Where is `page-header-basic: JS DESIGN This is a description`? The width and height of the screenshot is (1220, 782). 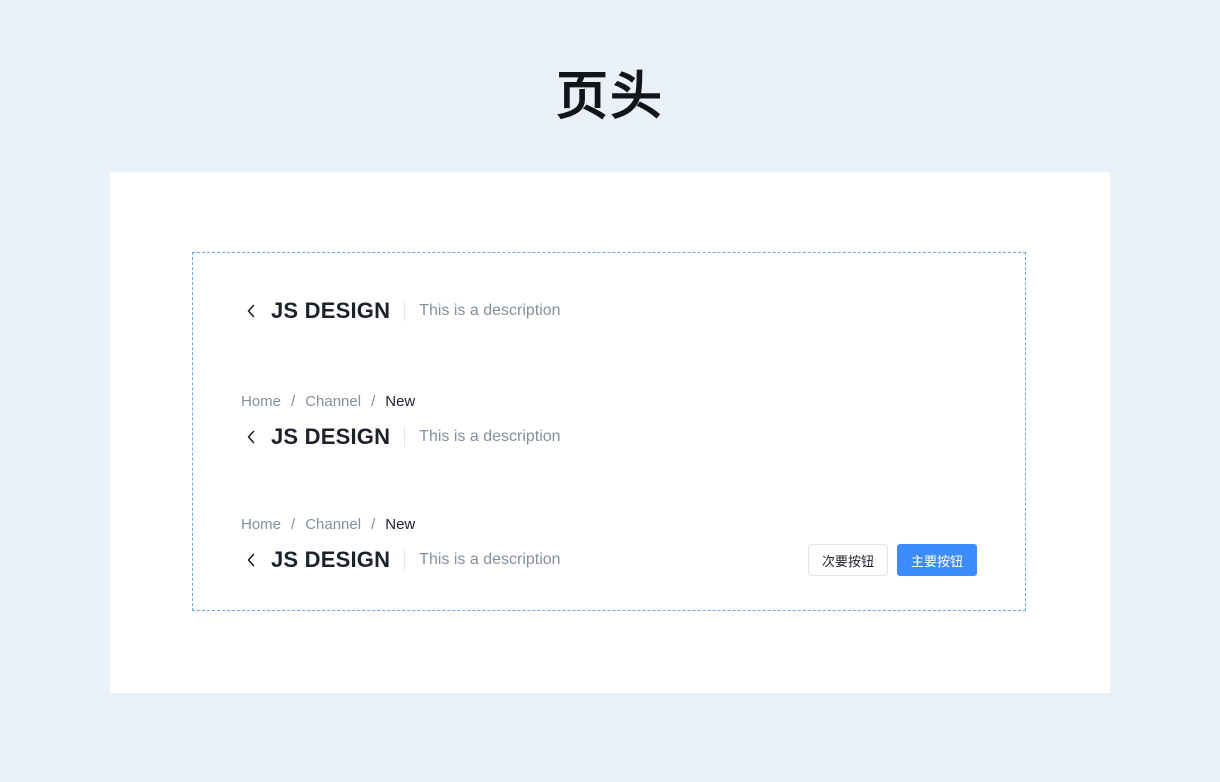
page-header-basic: JS DESIGN This is a description is located at coordinates (609, 311).